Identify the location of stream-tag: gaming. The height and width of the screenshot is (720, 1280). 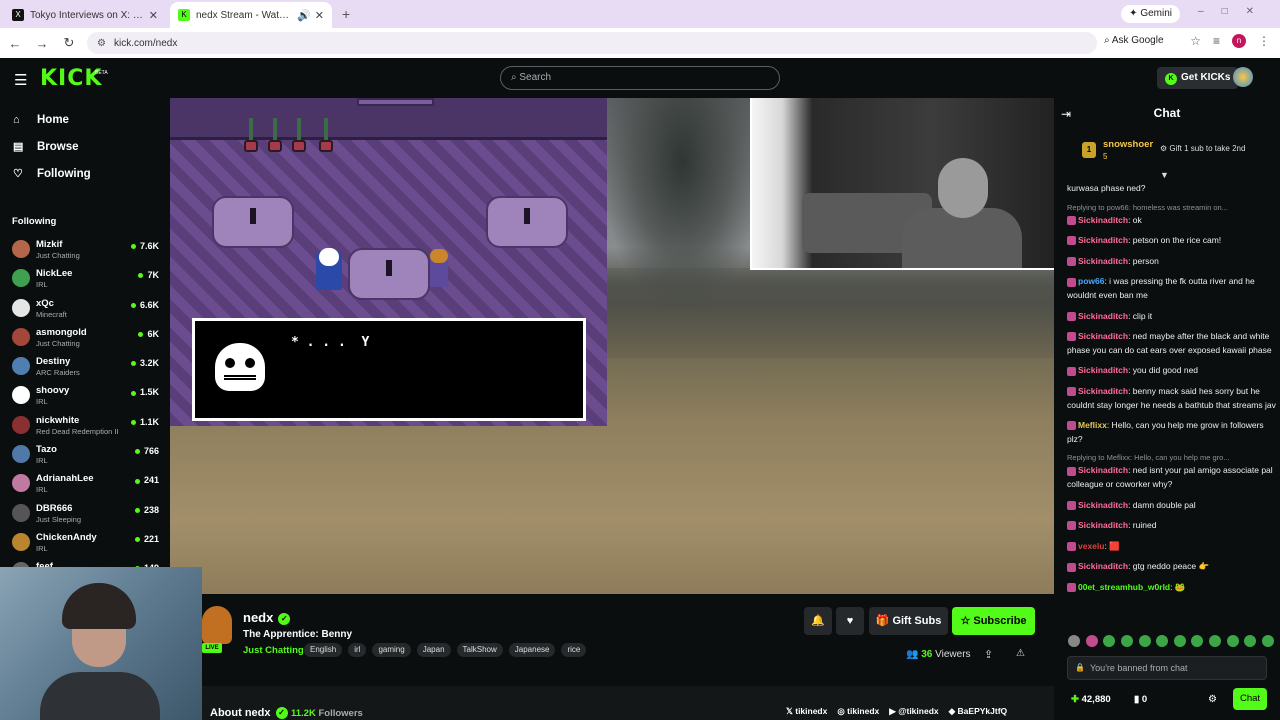
(391, 650).